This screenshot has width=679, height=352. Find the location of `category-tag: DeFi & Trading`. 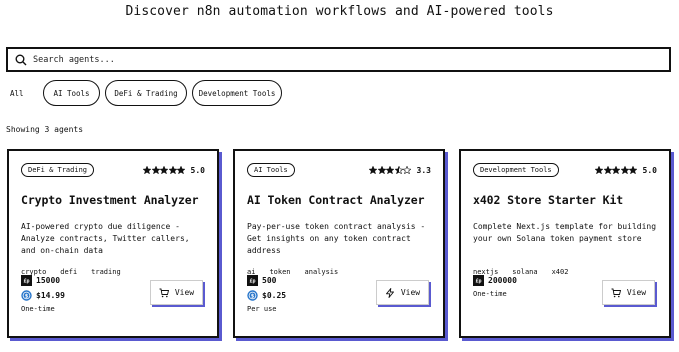

category-tag: DeFi & Trading is located at coordinates (58, 170).